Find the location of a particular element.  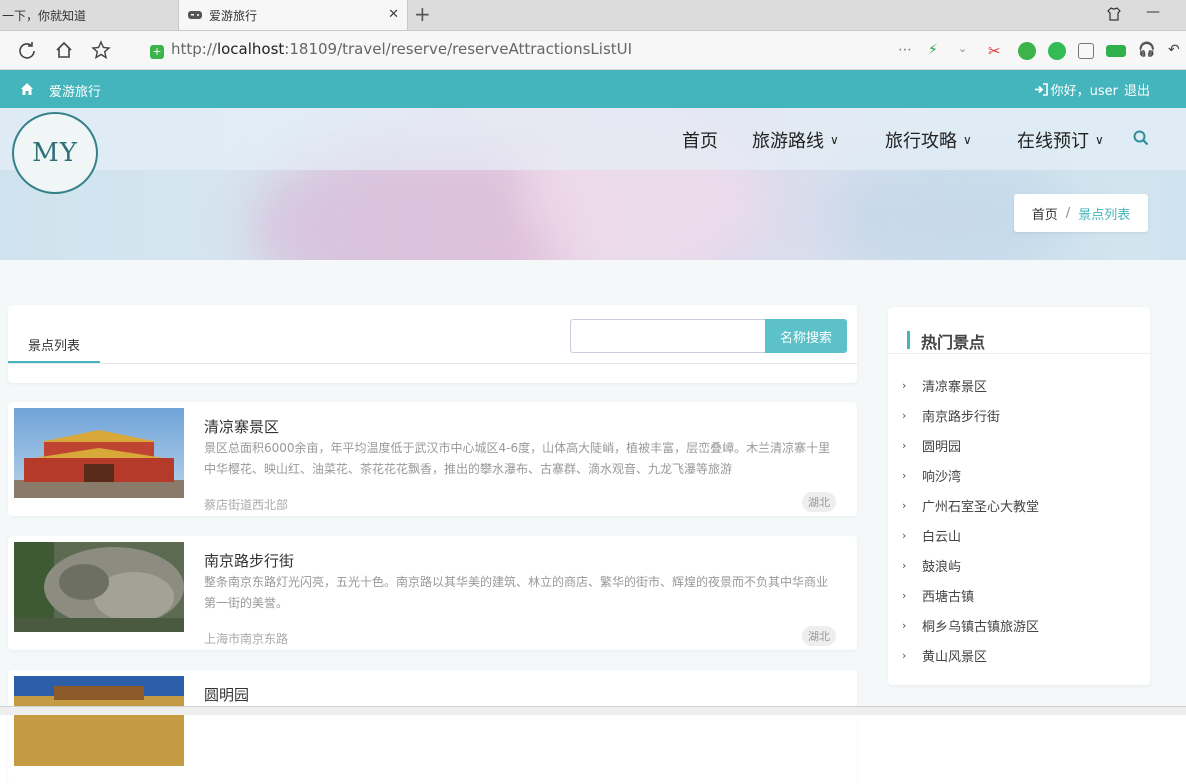

new-tab-button: + is located at coordinates (422, 14).